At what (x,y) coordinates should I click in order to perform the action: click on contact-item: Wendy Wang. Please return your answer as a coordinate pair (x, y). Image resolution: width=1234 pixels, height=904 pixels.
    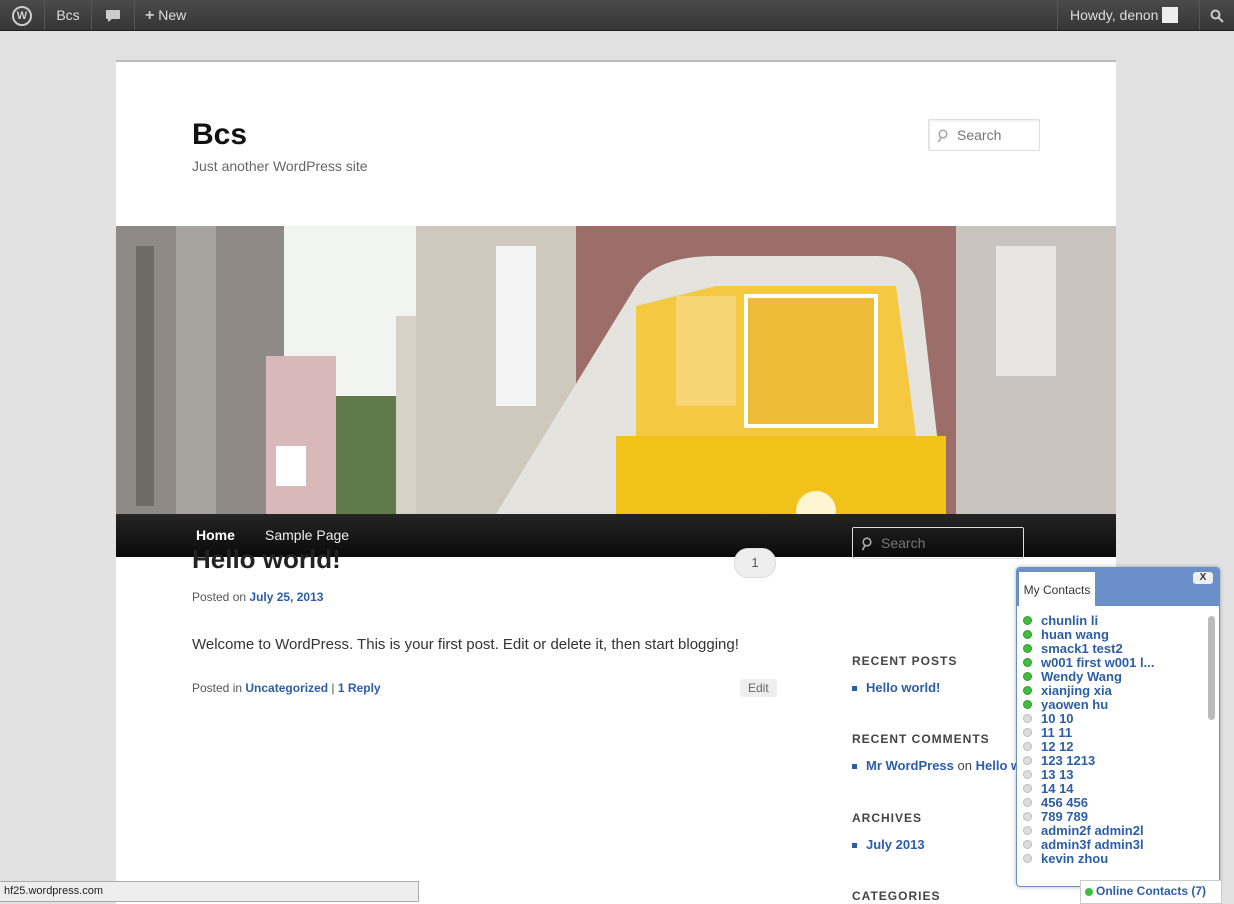
    Looking at the image, I should click on (1112, 677).